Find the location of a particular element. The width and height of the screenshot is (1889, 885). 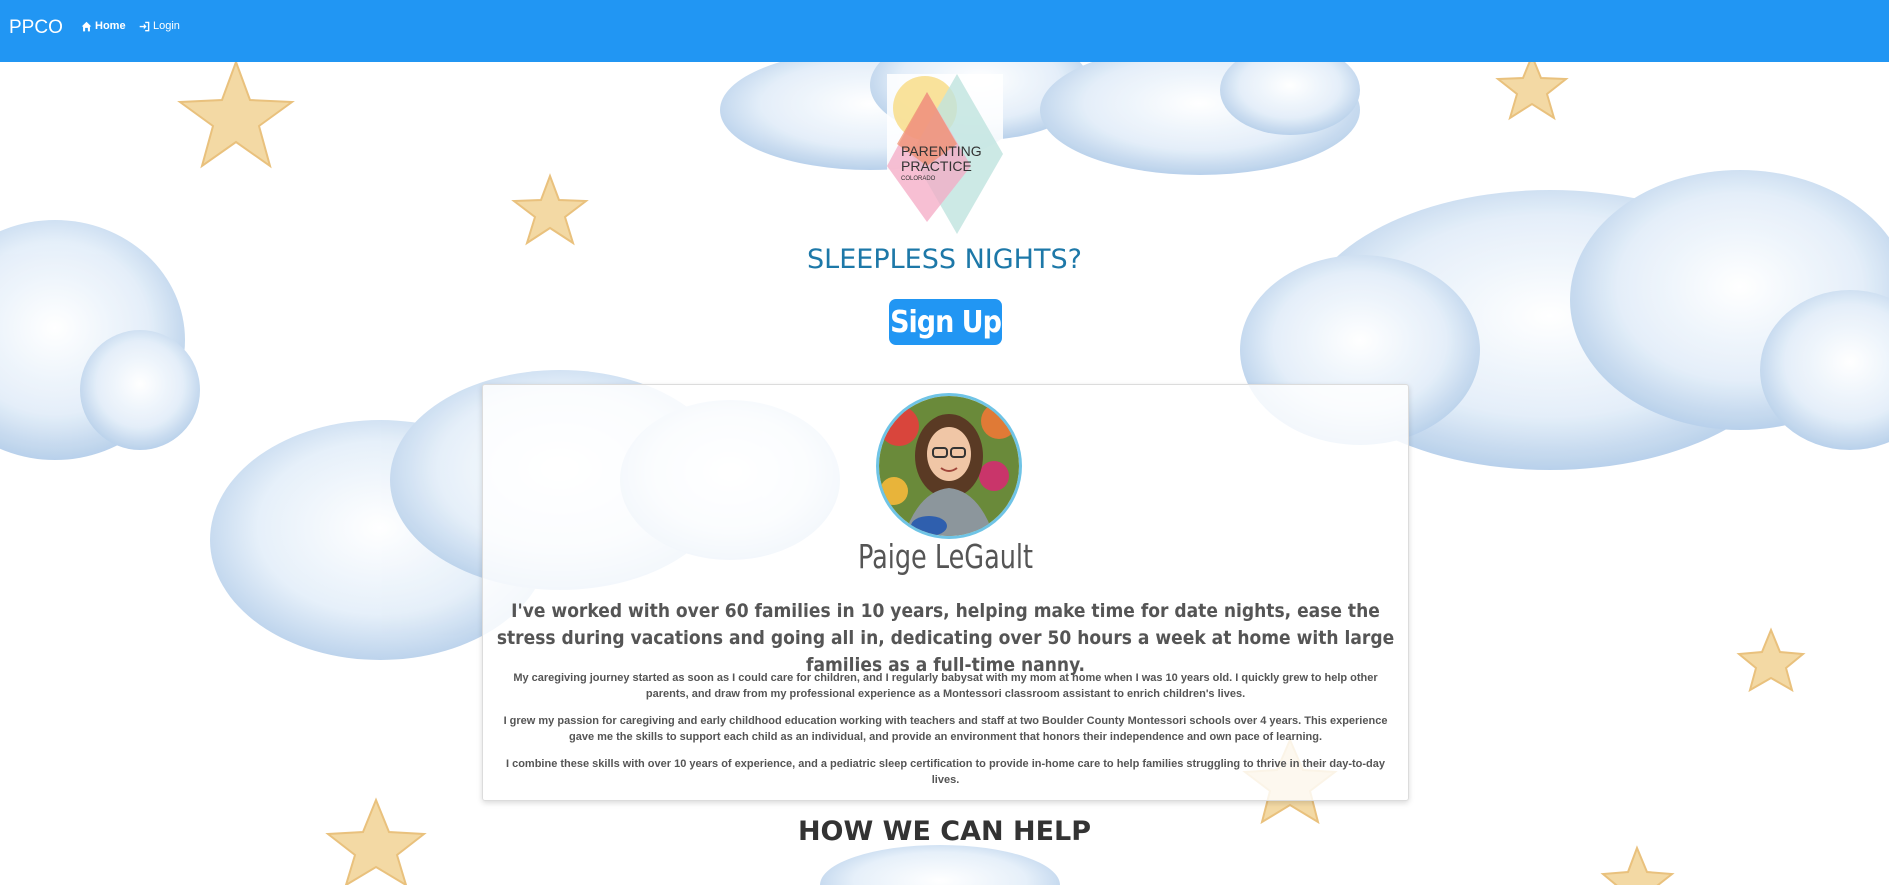

profile-name: Paige LeGault is located at coordinates (945, 556).